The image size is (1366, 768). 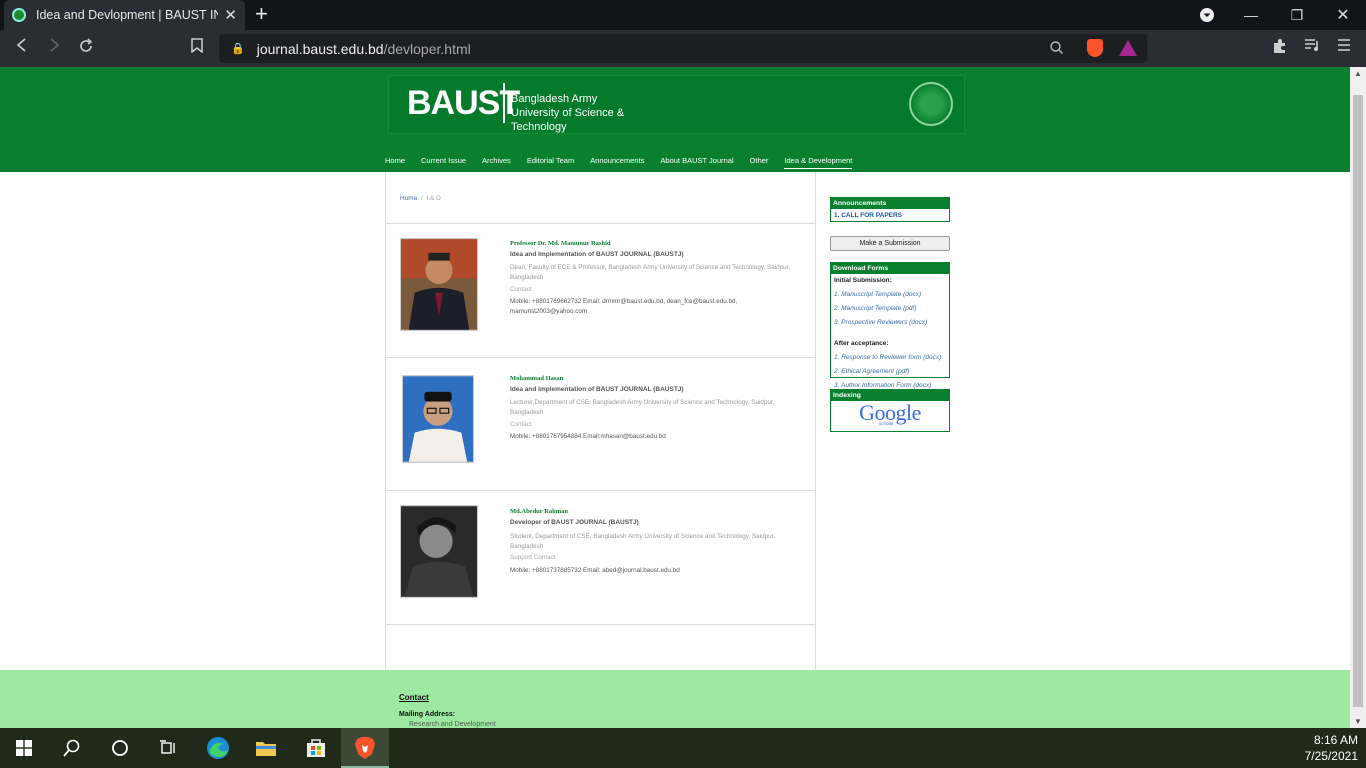 What do you see at coordinates (365, 748) in the screenshot?
I see `brave-browser-taskbar-icon` at bounding box center [365, 748].